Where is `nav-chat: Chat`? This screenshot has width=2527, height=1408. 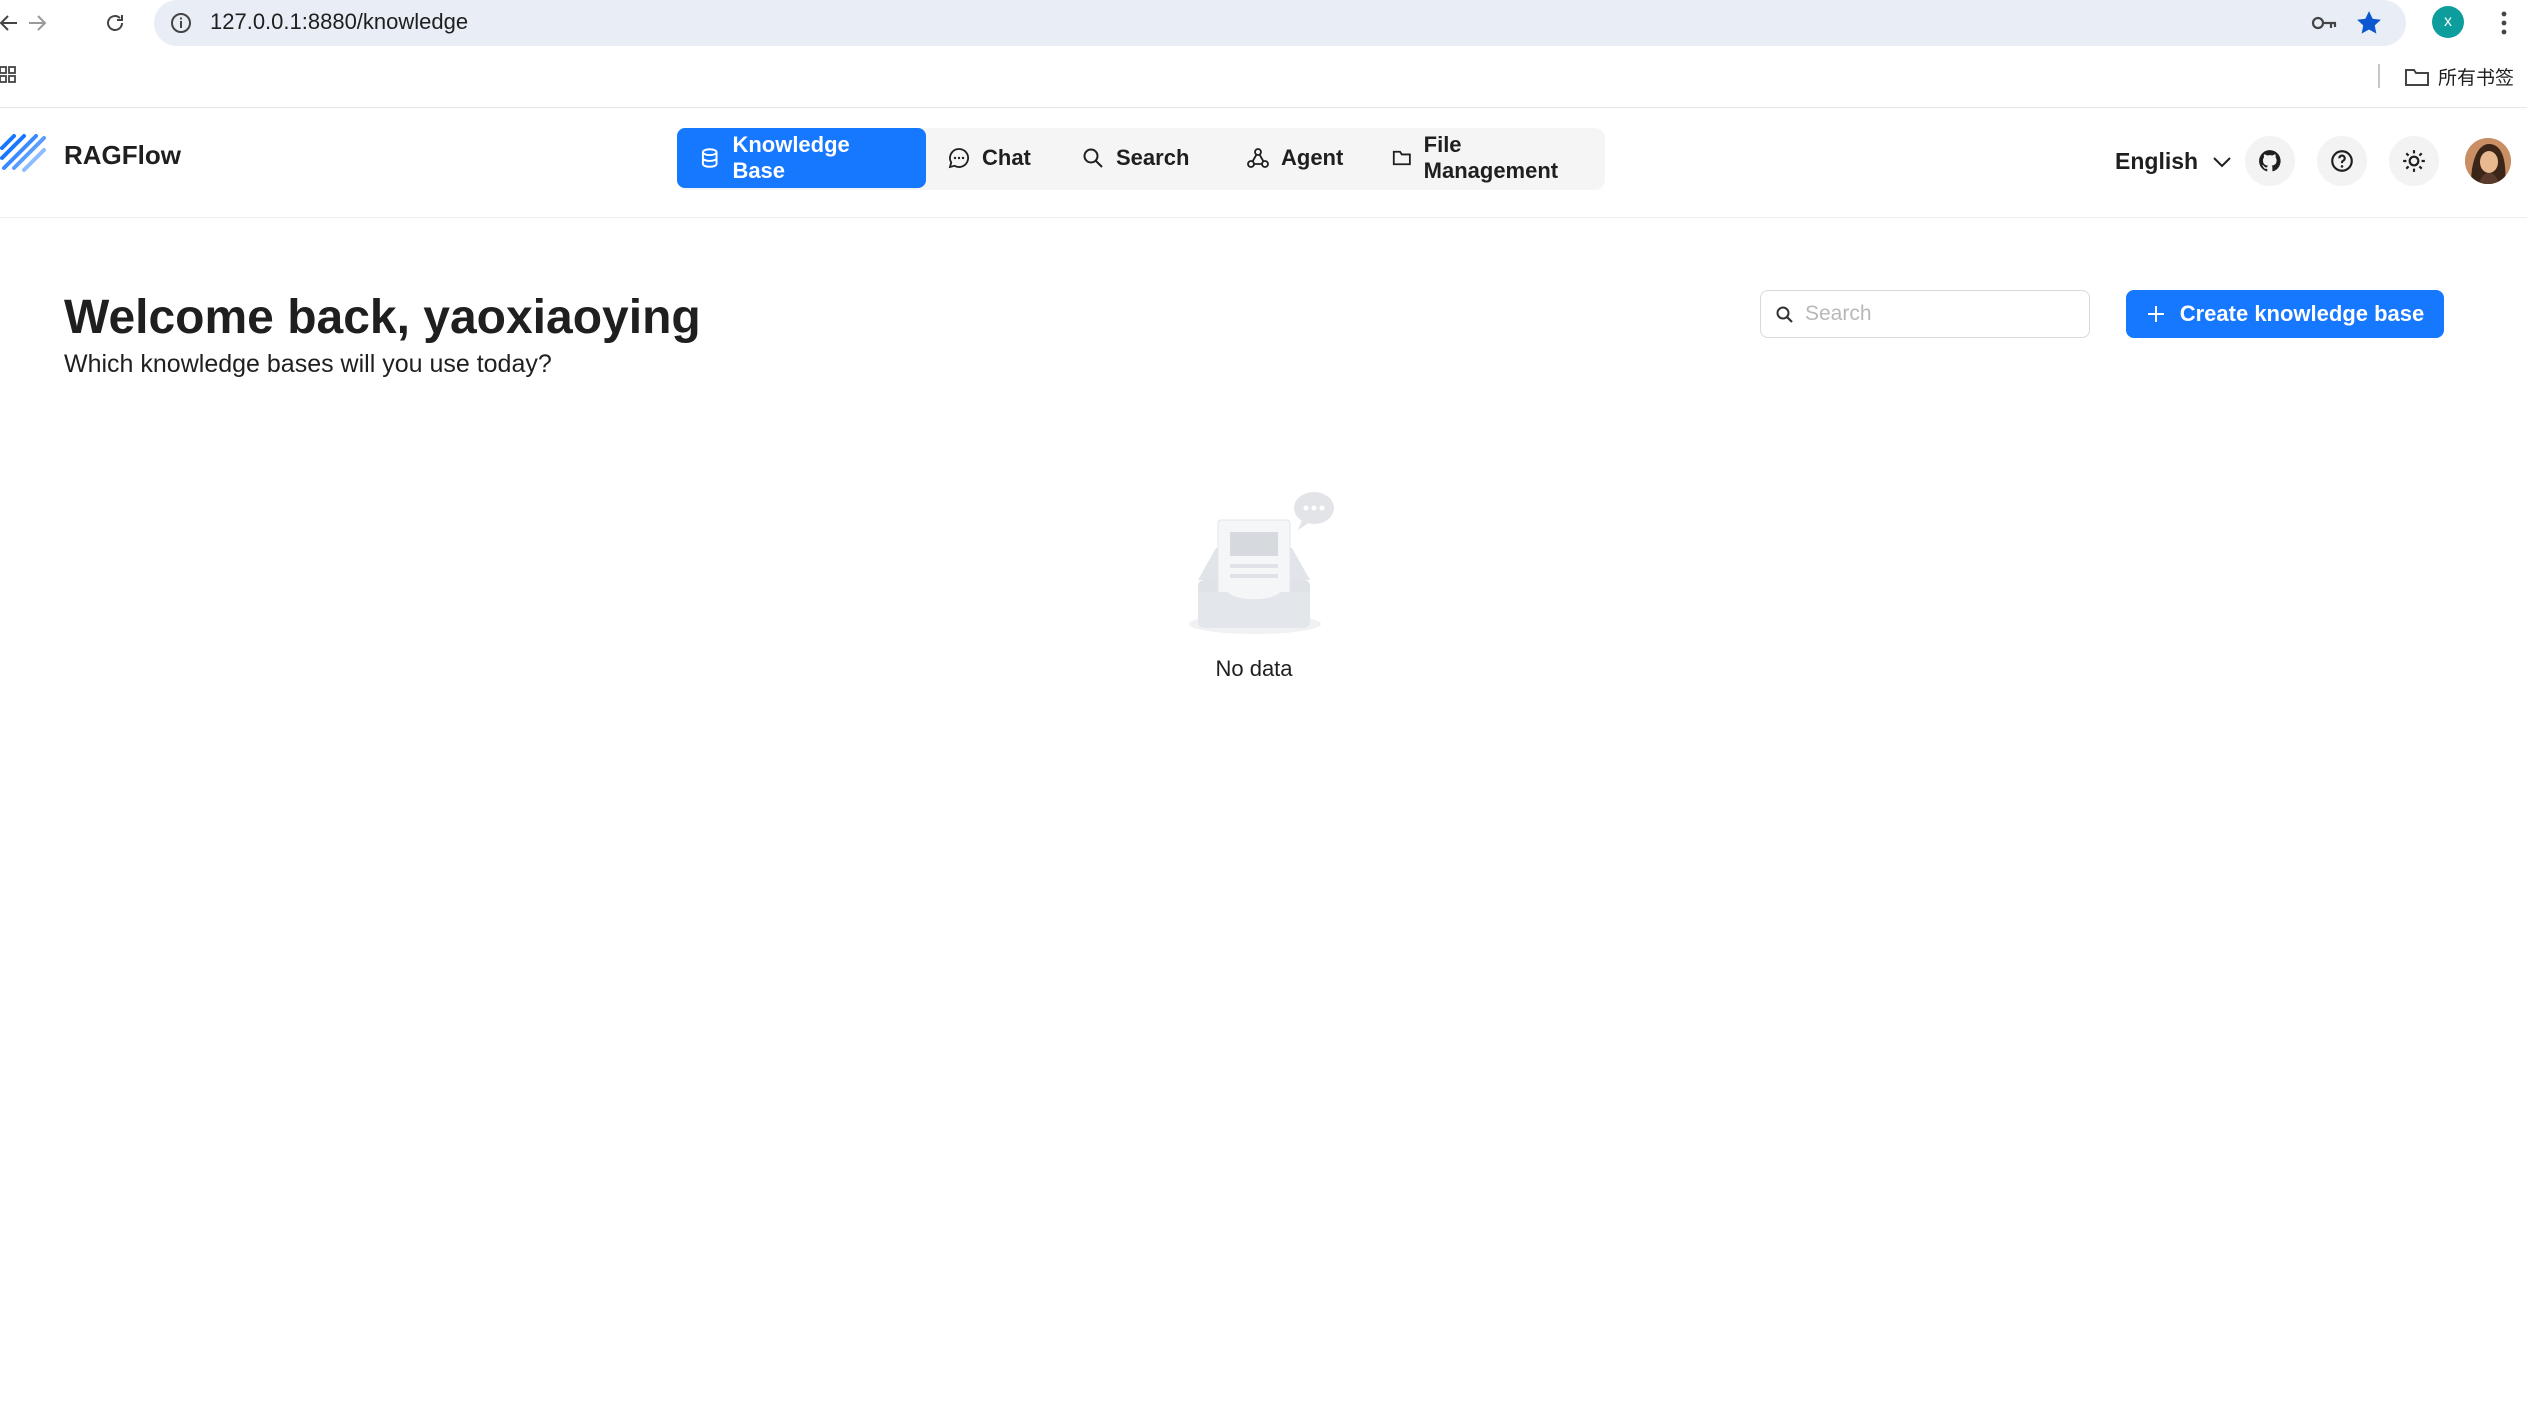 nav-chat: Chat is located at coordinates (989, 158).